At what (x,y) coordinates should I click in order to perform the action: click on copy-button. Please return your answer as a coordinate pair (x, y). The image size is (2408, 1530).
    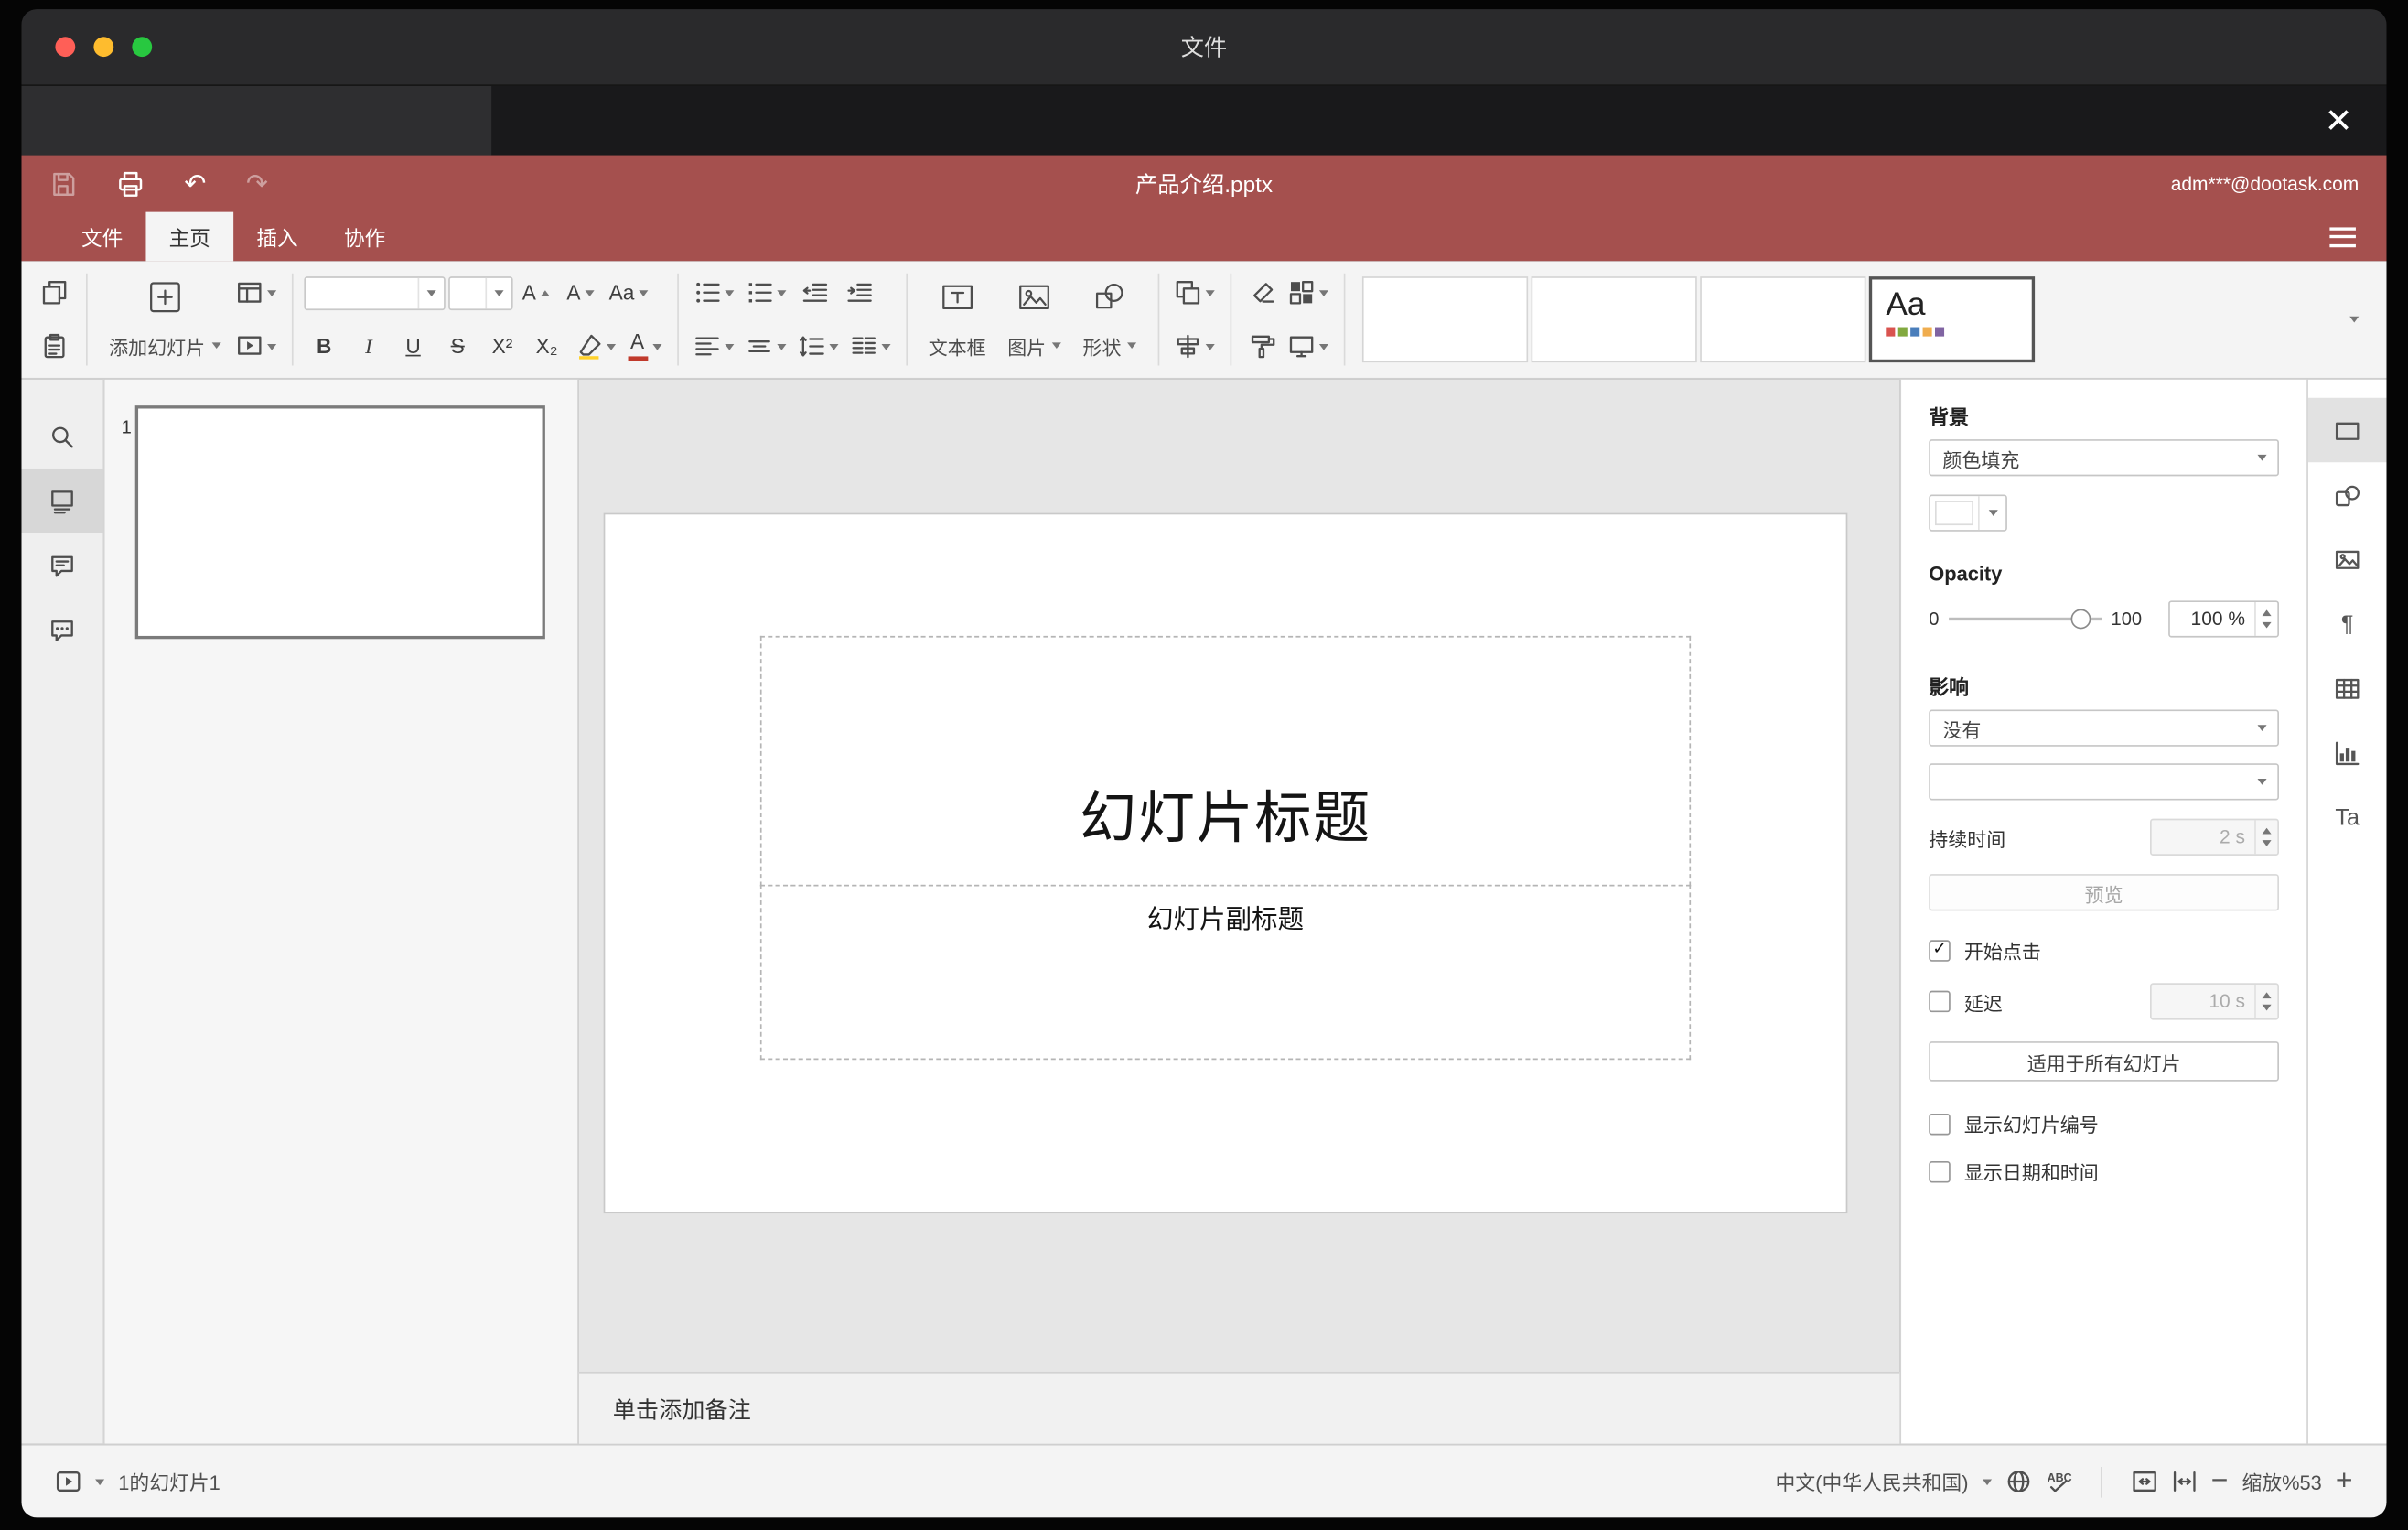
    Looking at the image, I should click on (54, 292).